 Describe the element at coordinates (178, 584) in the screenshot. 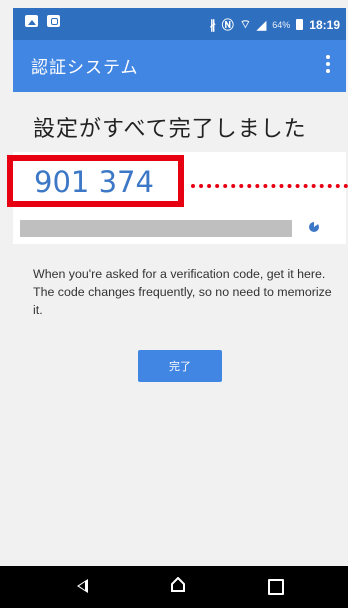

I see `home-icon` at that location.